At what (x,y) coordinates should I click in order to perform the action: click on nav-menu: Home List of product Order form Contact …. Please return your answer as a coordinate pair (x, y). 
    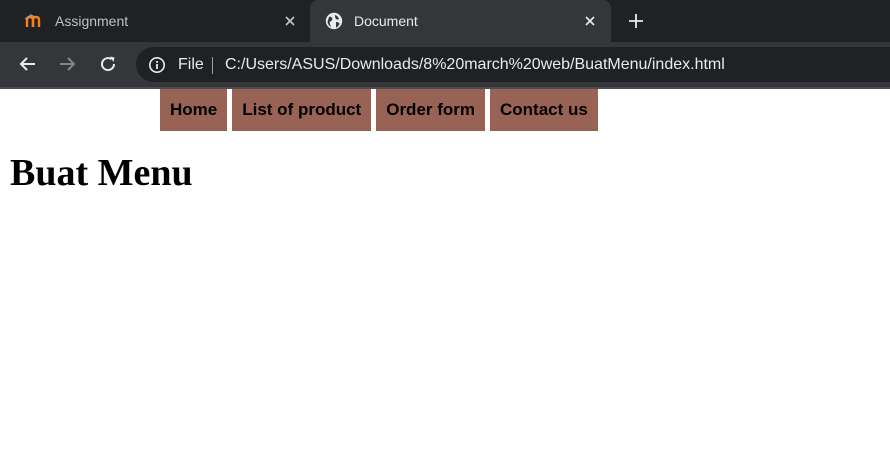
    Looking at the image, I should click on (379, 110).